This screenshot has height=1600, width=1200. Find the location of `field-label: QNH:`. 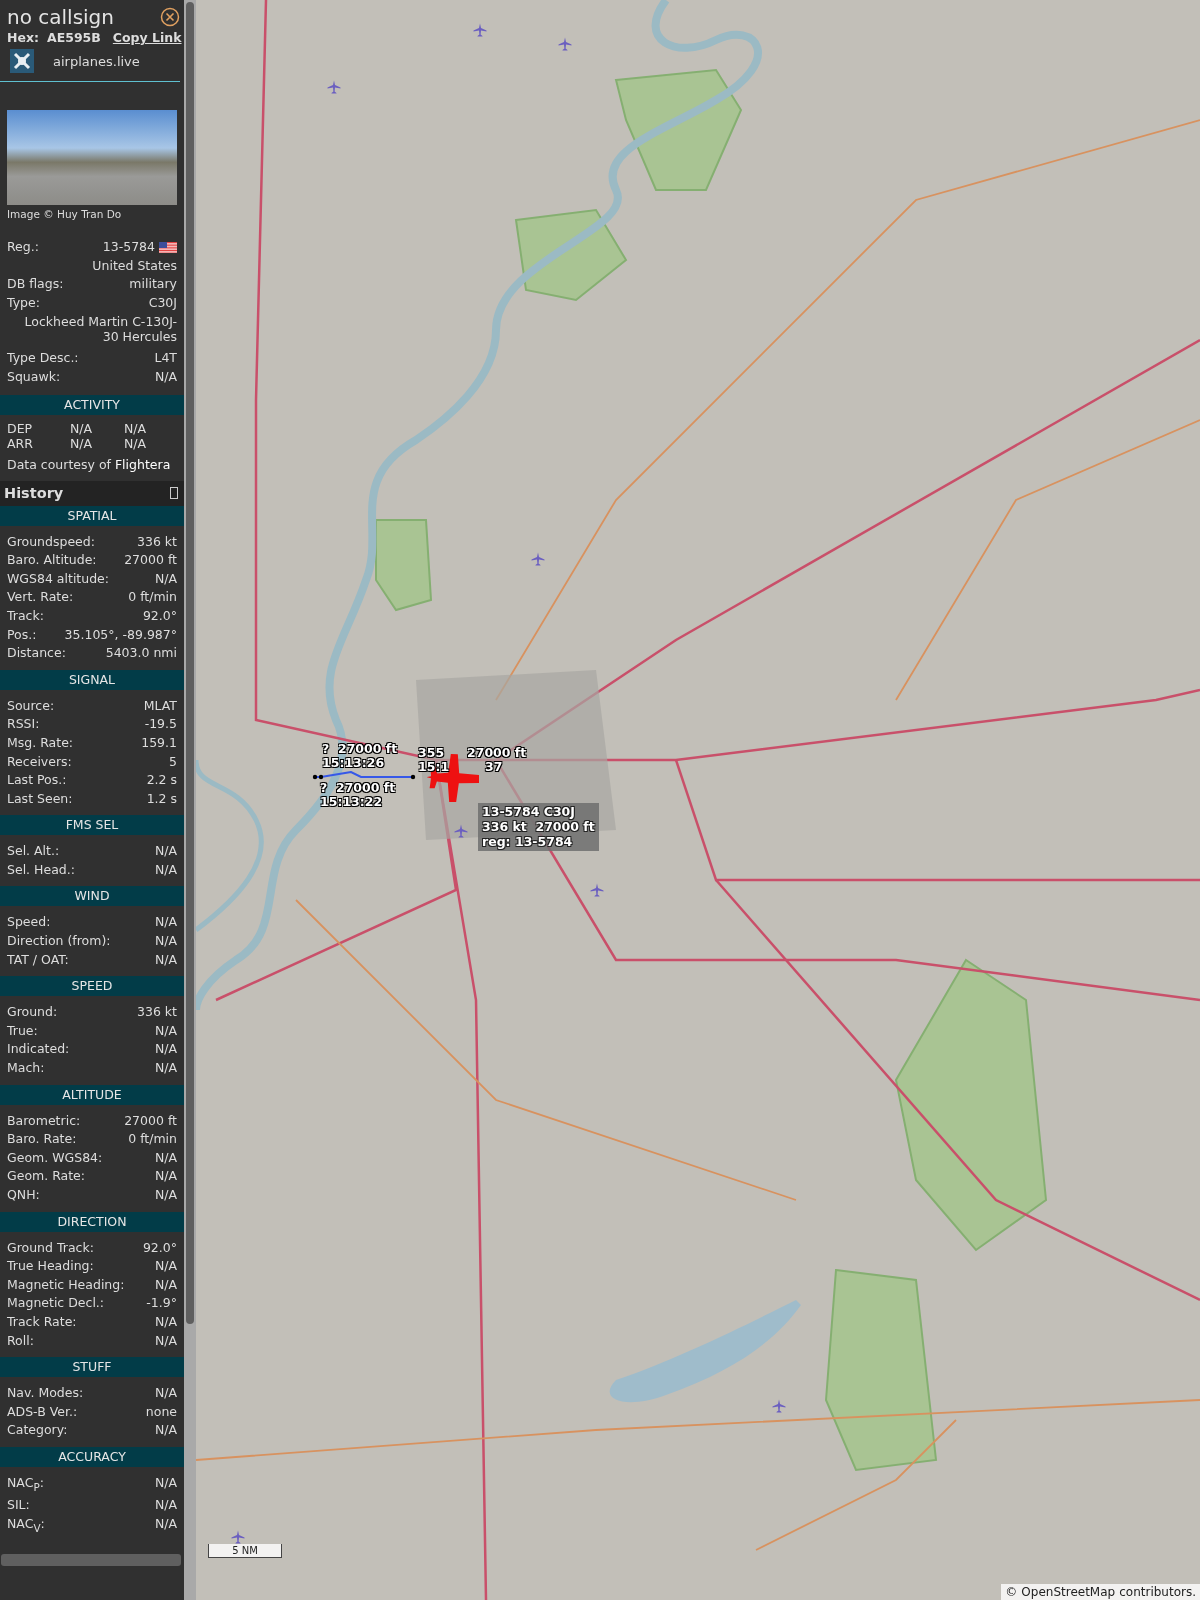

field-label: QNH: is located at coordinates (23, 1195).